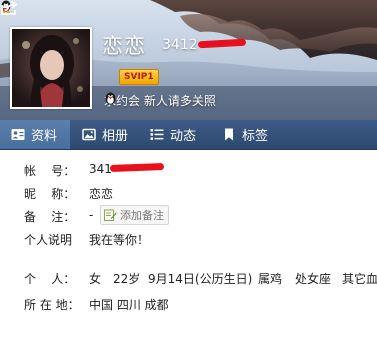 This screenshot has height=339, width=377. Describe the element at coordinates (9, 8) in the screenshot. I see `share-icon` at that location.